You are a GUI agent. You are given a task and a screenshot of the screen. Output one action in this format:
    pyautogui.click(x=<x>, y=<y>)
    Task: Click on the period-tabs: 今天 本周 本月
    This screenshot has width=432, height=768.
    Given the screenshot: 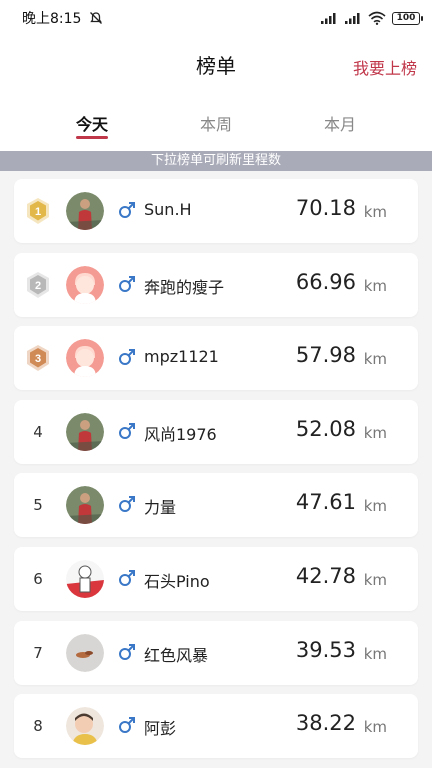 What is the action you would take?
    pyautogui.click(x=216, y=124)
    